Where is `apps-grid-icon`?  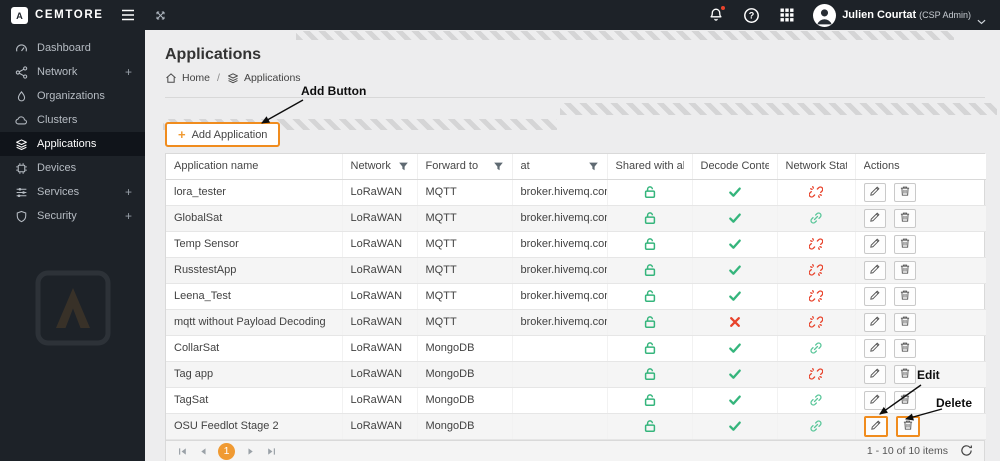
apps-grid-icon is located at coordinates (786, 15).